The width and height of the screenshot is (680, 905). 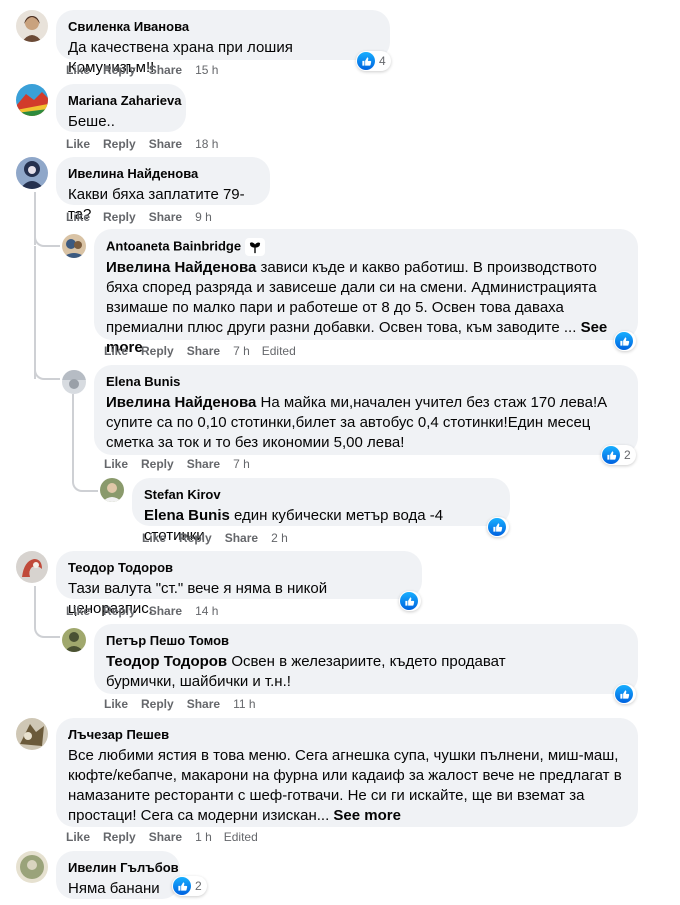 I want to click on comment-timestamp: 9 h, so click(x=203, y=217).